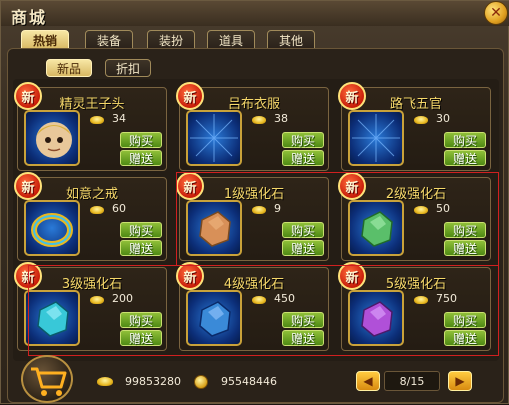  What do you see at coordinates (414, 126) in the screenshot?
I see `item-card: 路飞五官 新 30 购买 赠送` at bounding box center [414, 126].